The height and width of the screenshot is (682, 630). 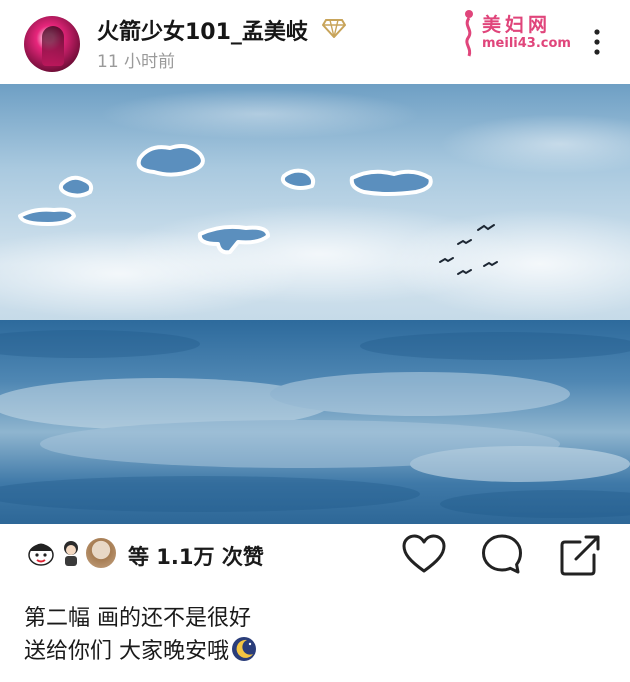 What do you see at coordinates (502, 555) in the screenshot?
I see `comment-icon` at bounding box center [502, 555].